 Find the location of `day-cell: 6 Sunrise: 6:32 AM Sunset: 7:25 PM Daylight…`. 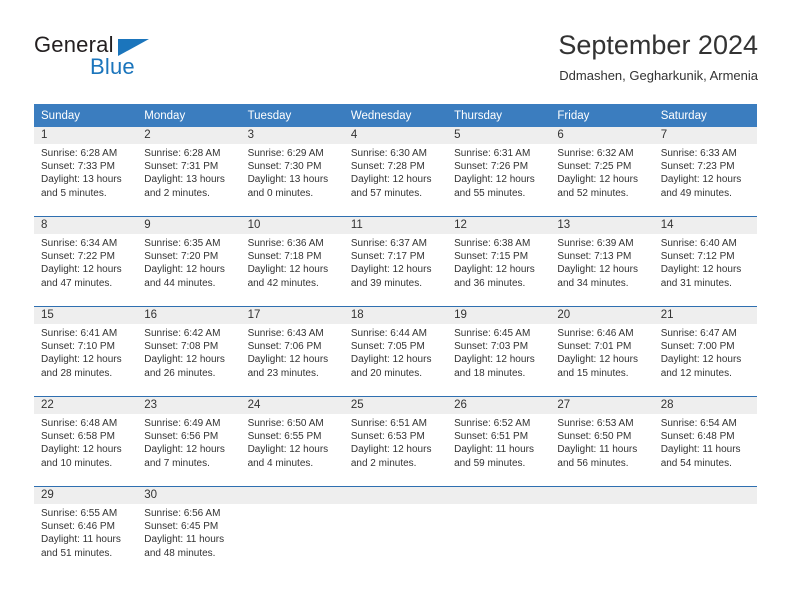

day-cell: 6 Sunrise: 6:32 AM Sunset: 7:25 PM Daylight… is located at coordinates (602, 172).